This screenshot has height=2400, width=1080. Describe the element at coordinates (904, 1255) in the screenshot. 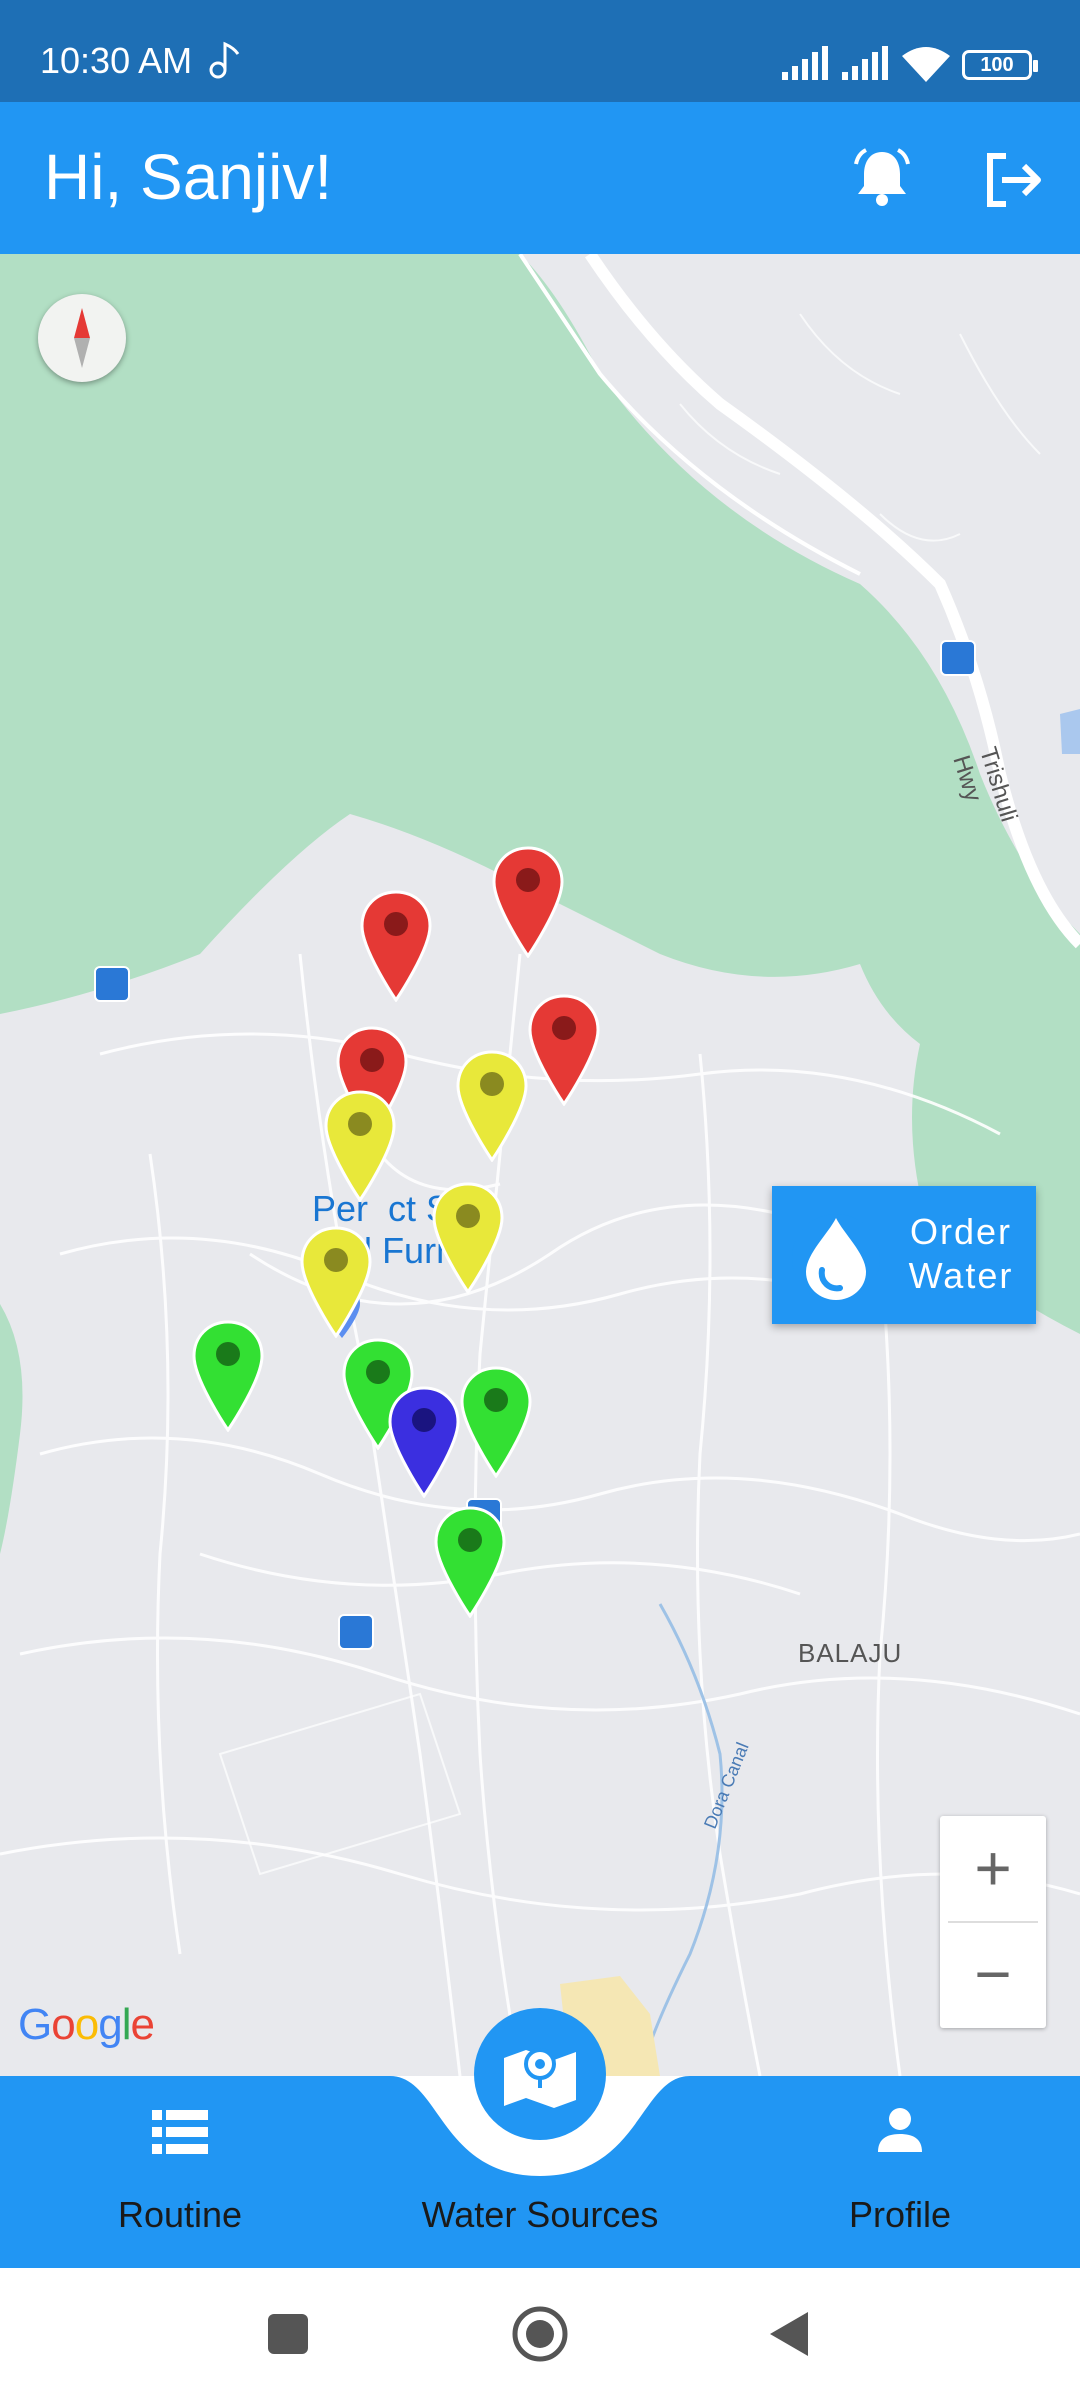

I see `order-water-button: Order Water` at that location.